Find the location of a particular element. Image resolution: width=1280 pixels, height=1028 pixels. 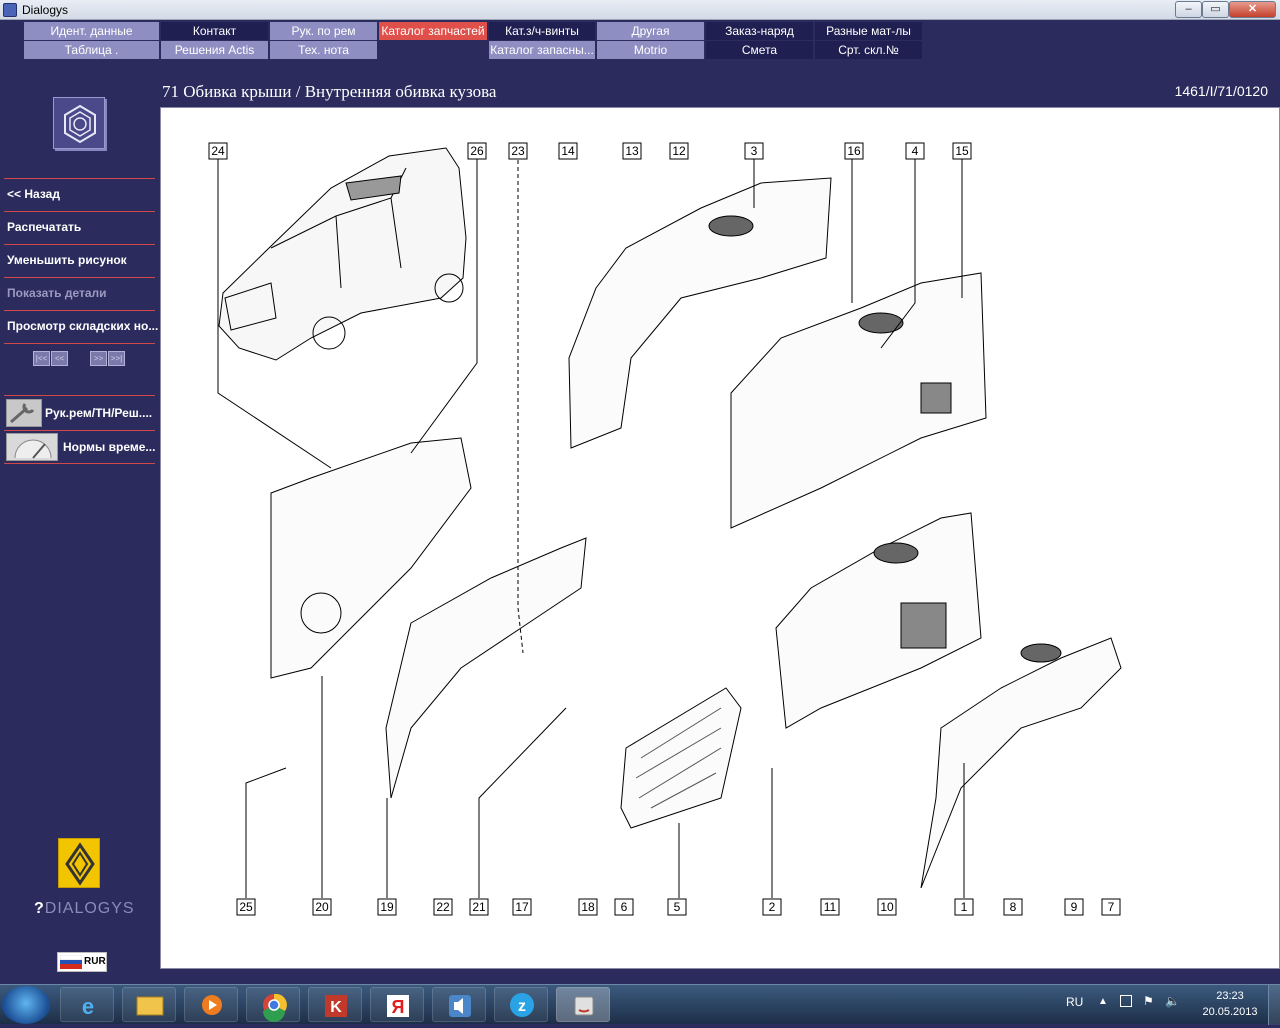

language-code: RUR is located at coordinates (95, 961).